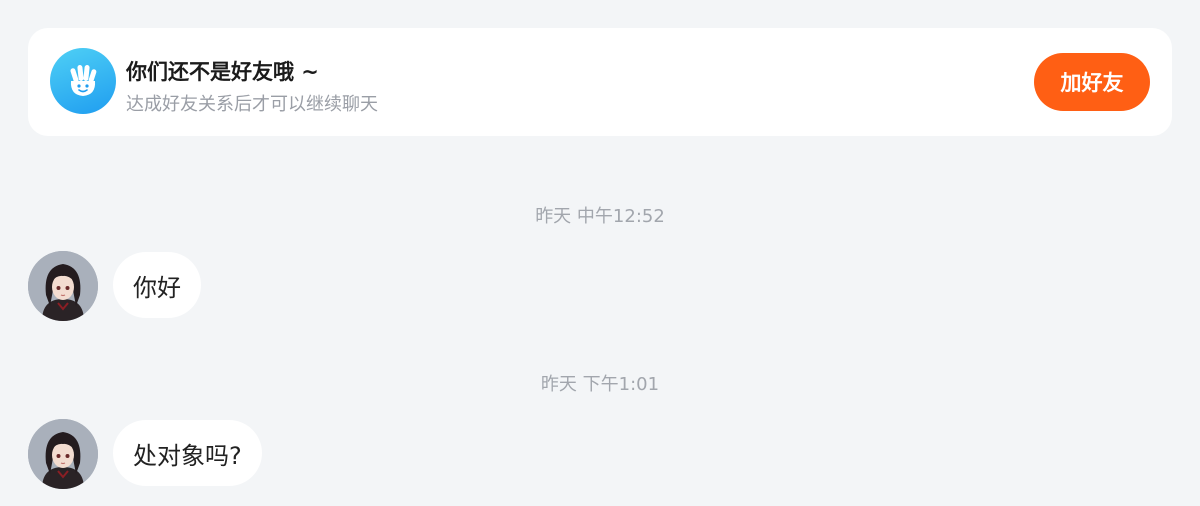  I want to click on message-timestamp: 昨天 下午1:01, so click(600, 384).